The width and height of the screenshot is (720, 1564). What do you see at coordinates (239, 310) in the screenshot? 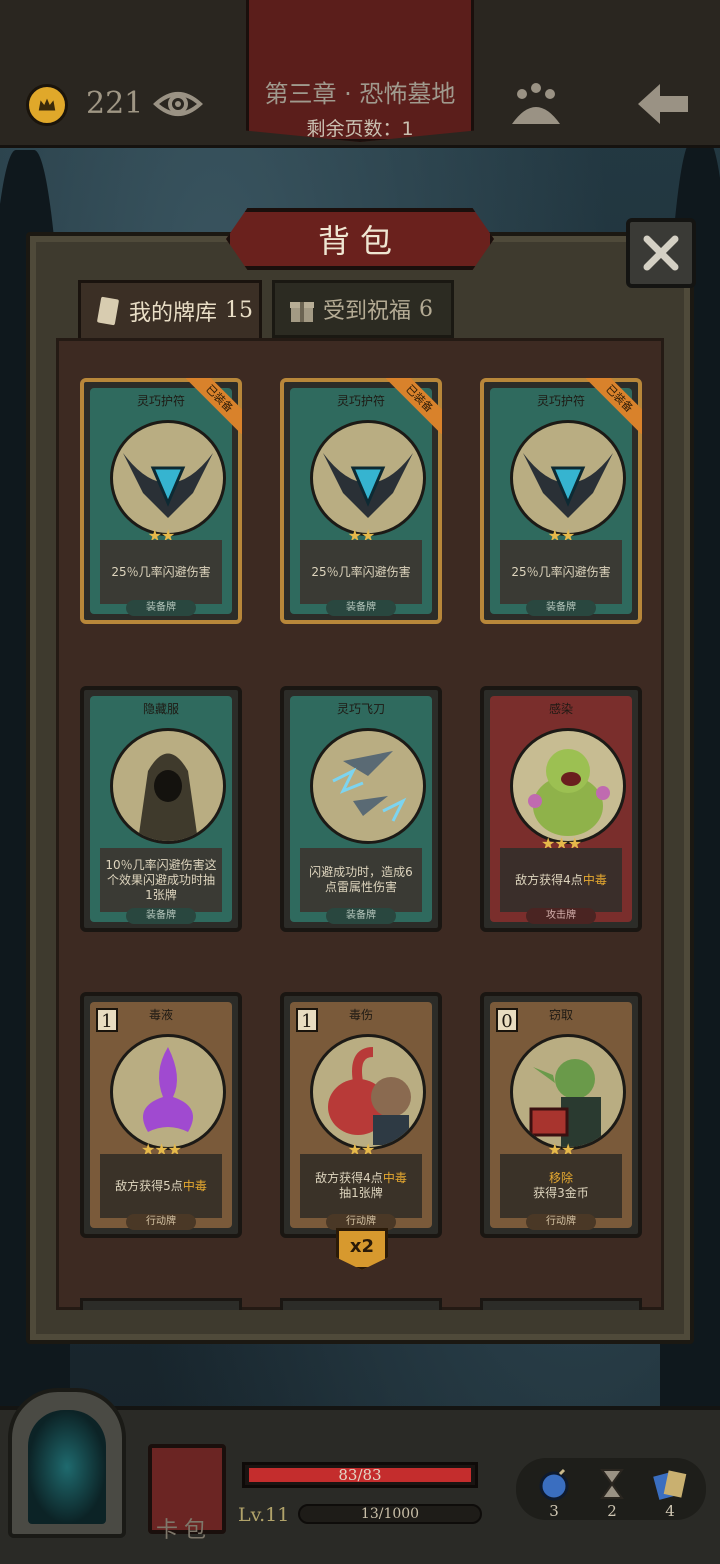
I see `tab-count: 15` at bounding box center [239, 310].